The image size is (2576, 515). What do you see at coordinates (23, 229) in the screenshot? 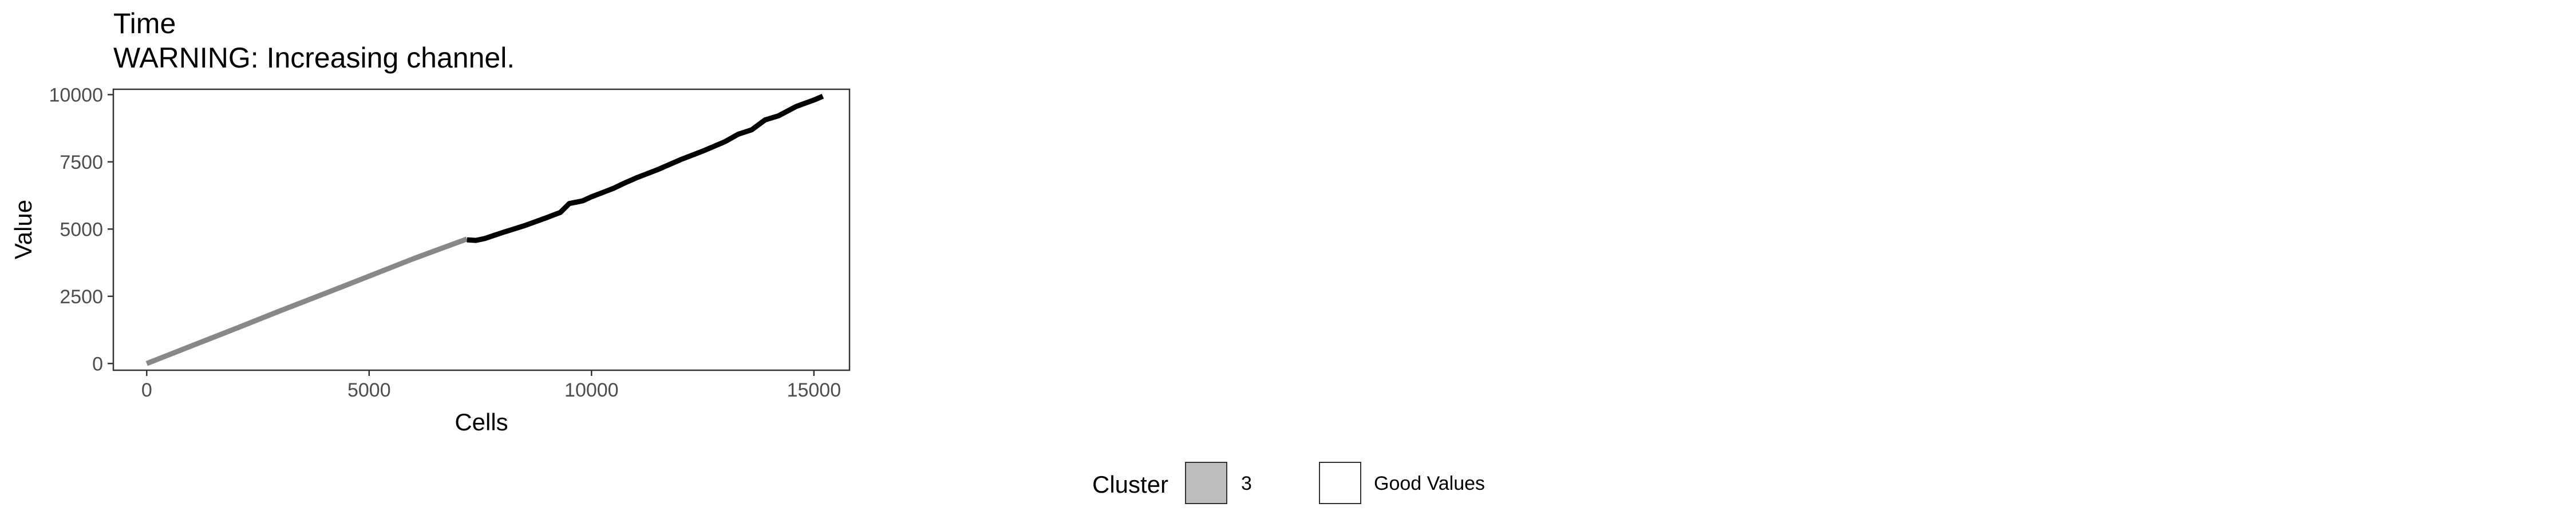
I see `y-axis-title: Value` at bounding box center [23, 229].